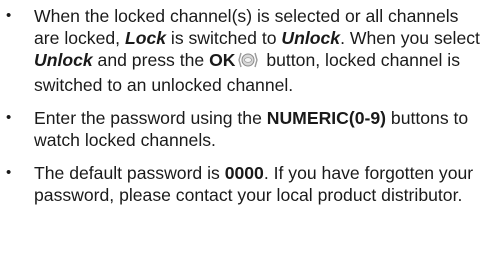  Describe the element at coordinates (151, 60) in the screenshot. I see `text-segment: and press the` at that location.